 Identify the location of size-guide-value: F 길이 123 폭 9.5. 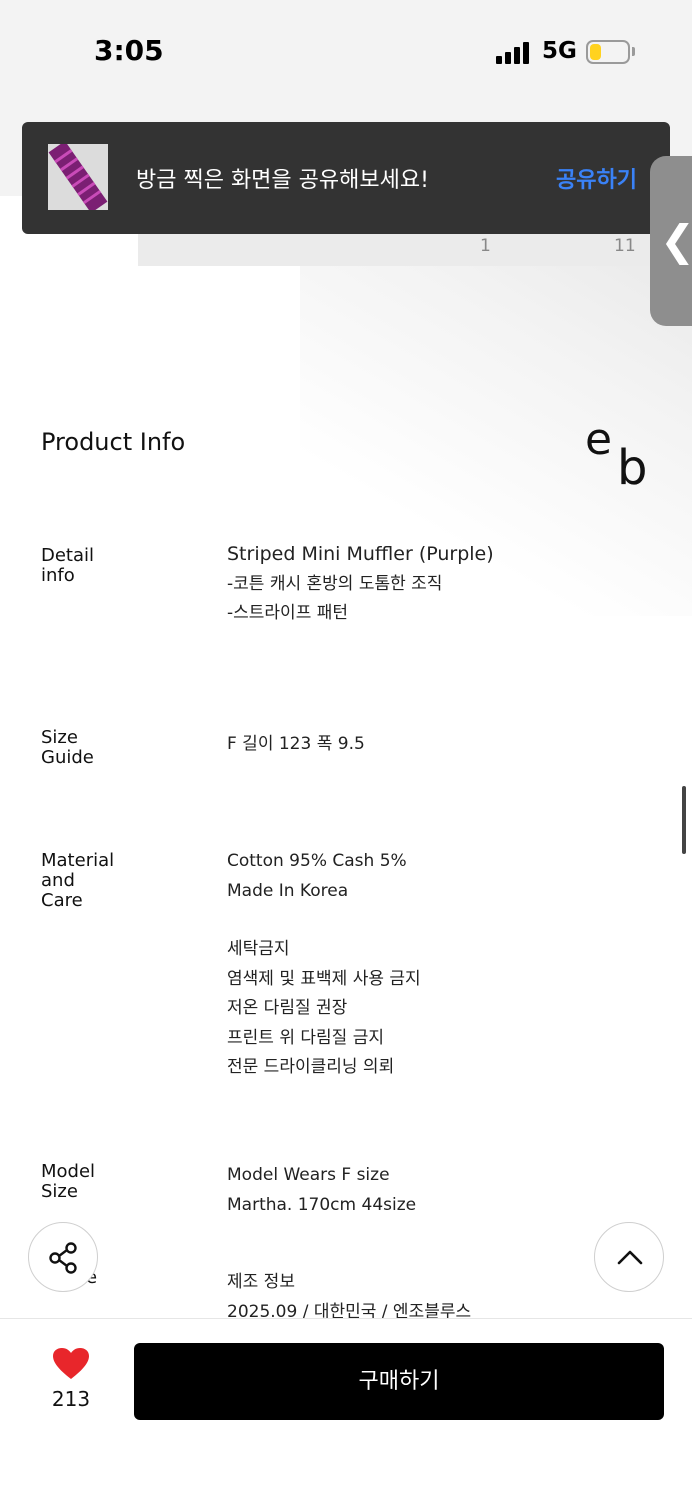
(447, 745).